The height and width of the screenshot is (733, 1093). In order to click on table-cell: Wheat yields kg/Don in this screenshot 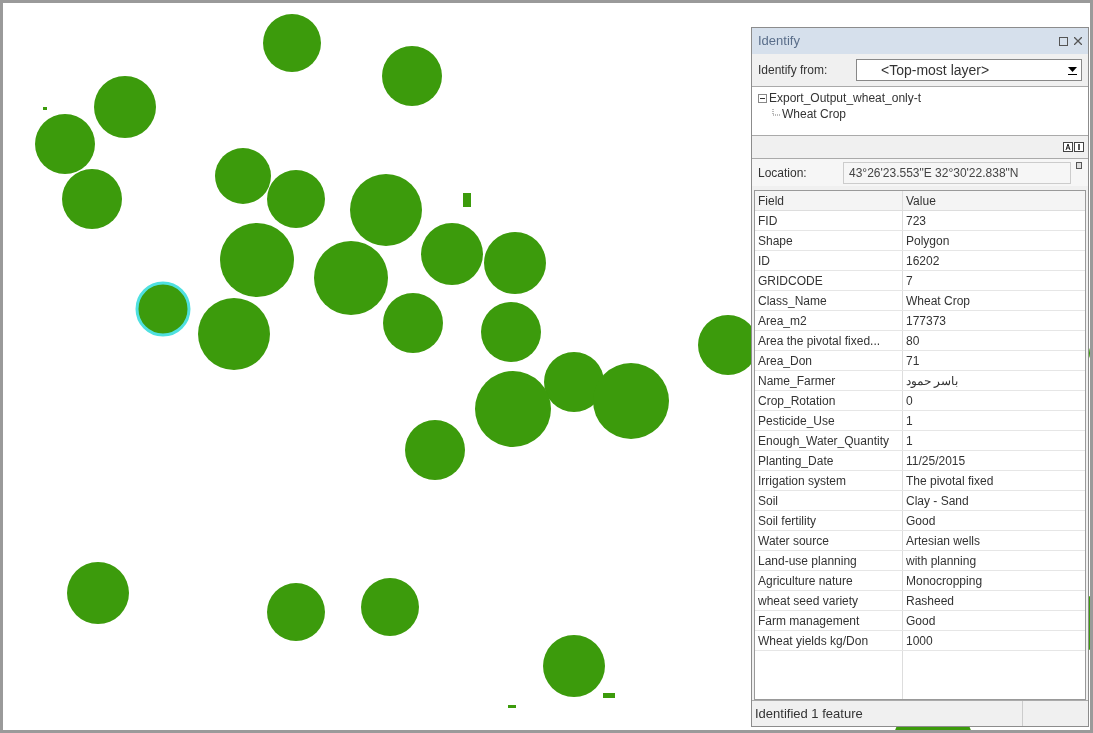, I will do `click(829, 640)`.